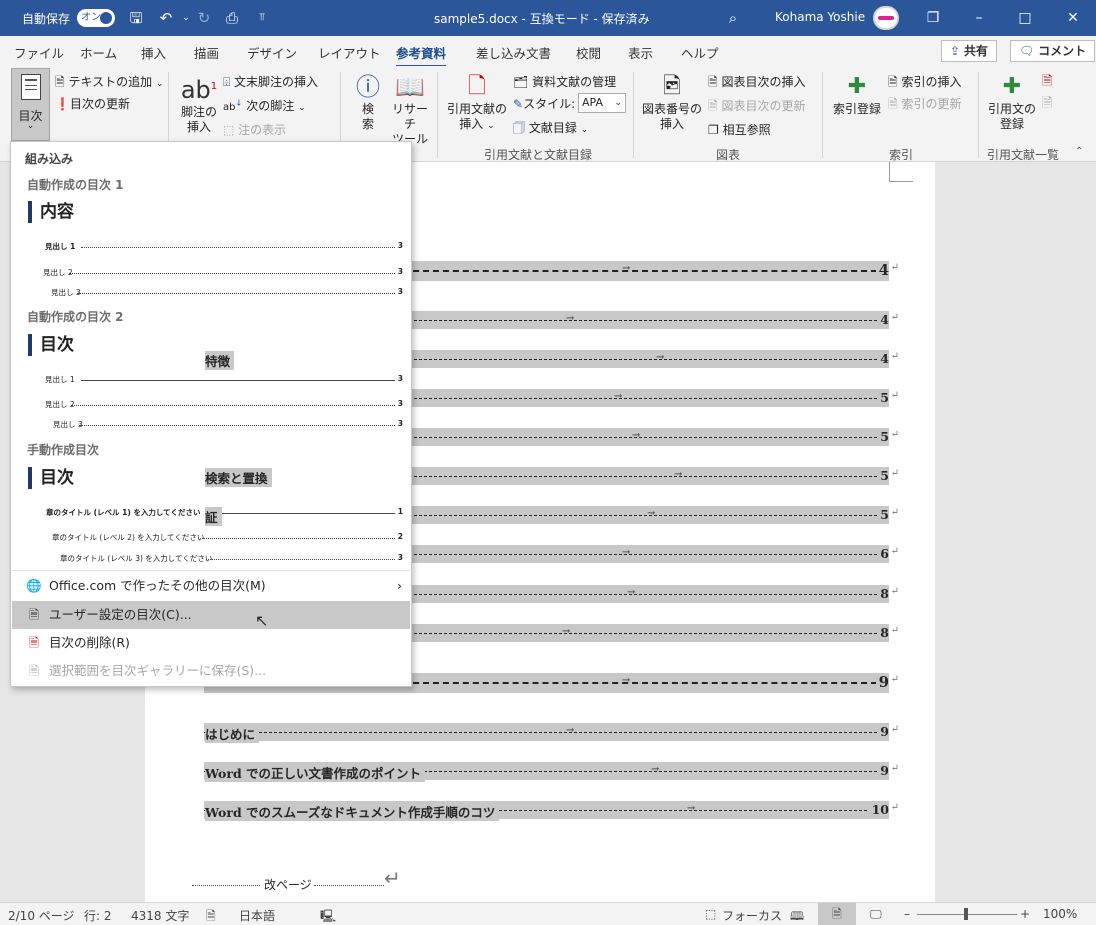 The width and height of the screenshot is (1096, 925). Describe the element at coordinates (232, 18) in the screenshot. I see `print-preview-icon: ⎙` at that location.